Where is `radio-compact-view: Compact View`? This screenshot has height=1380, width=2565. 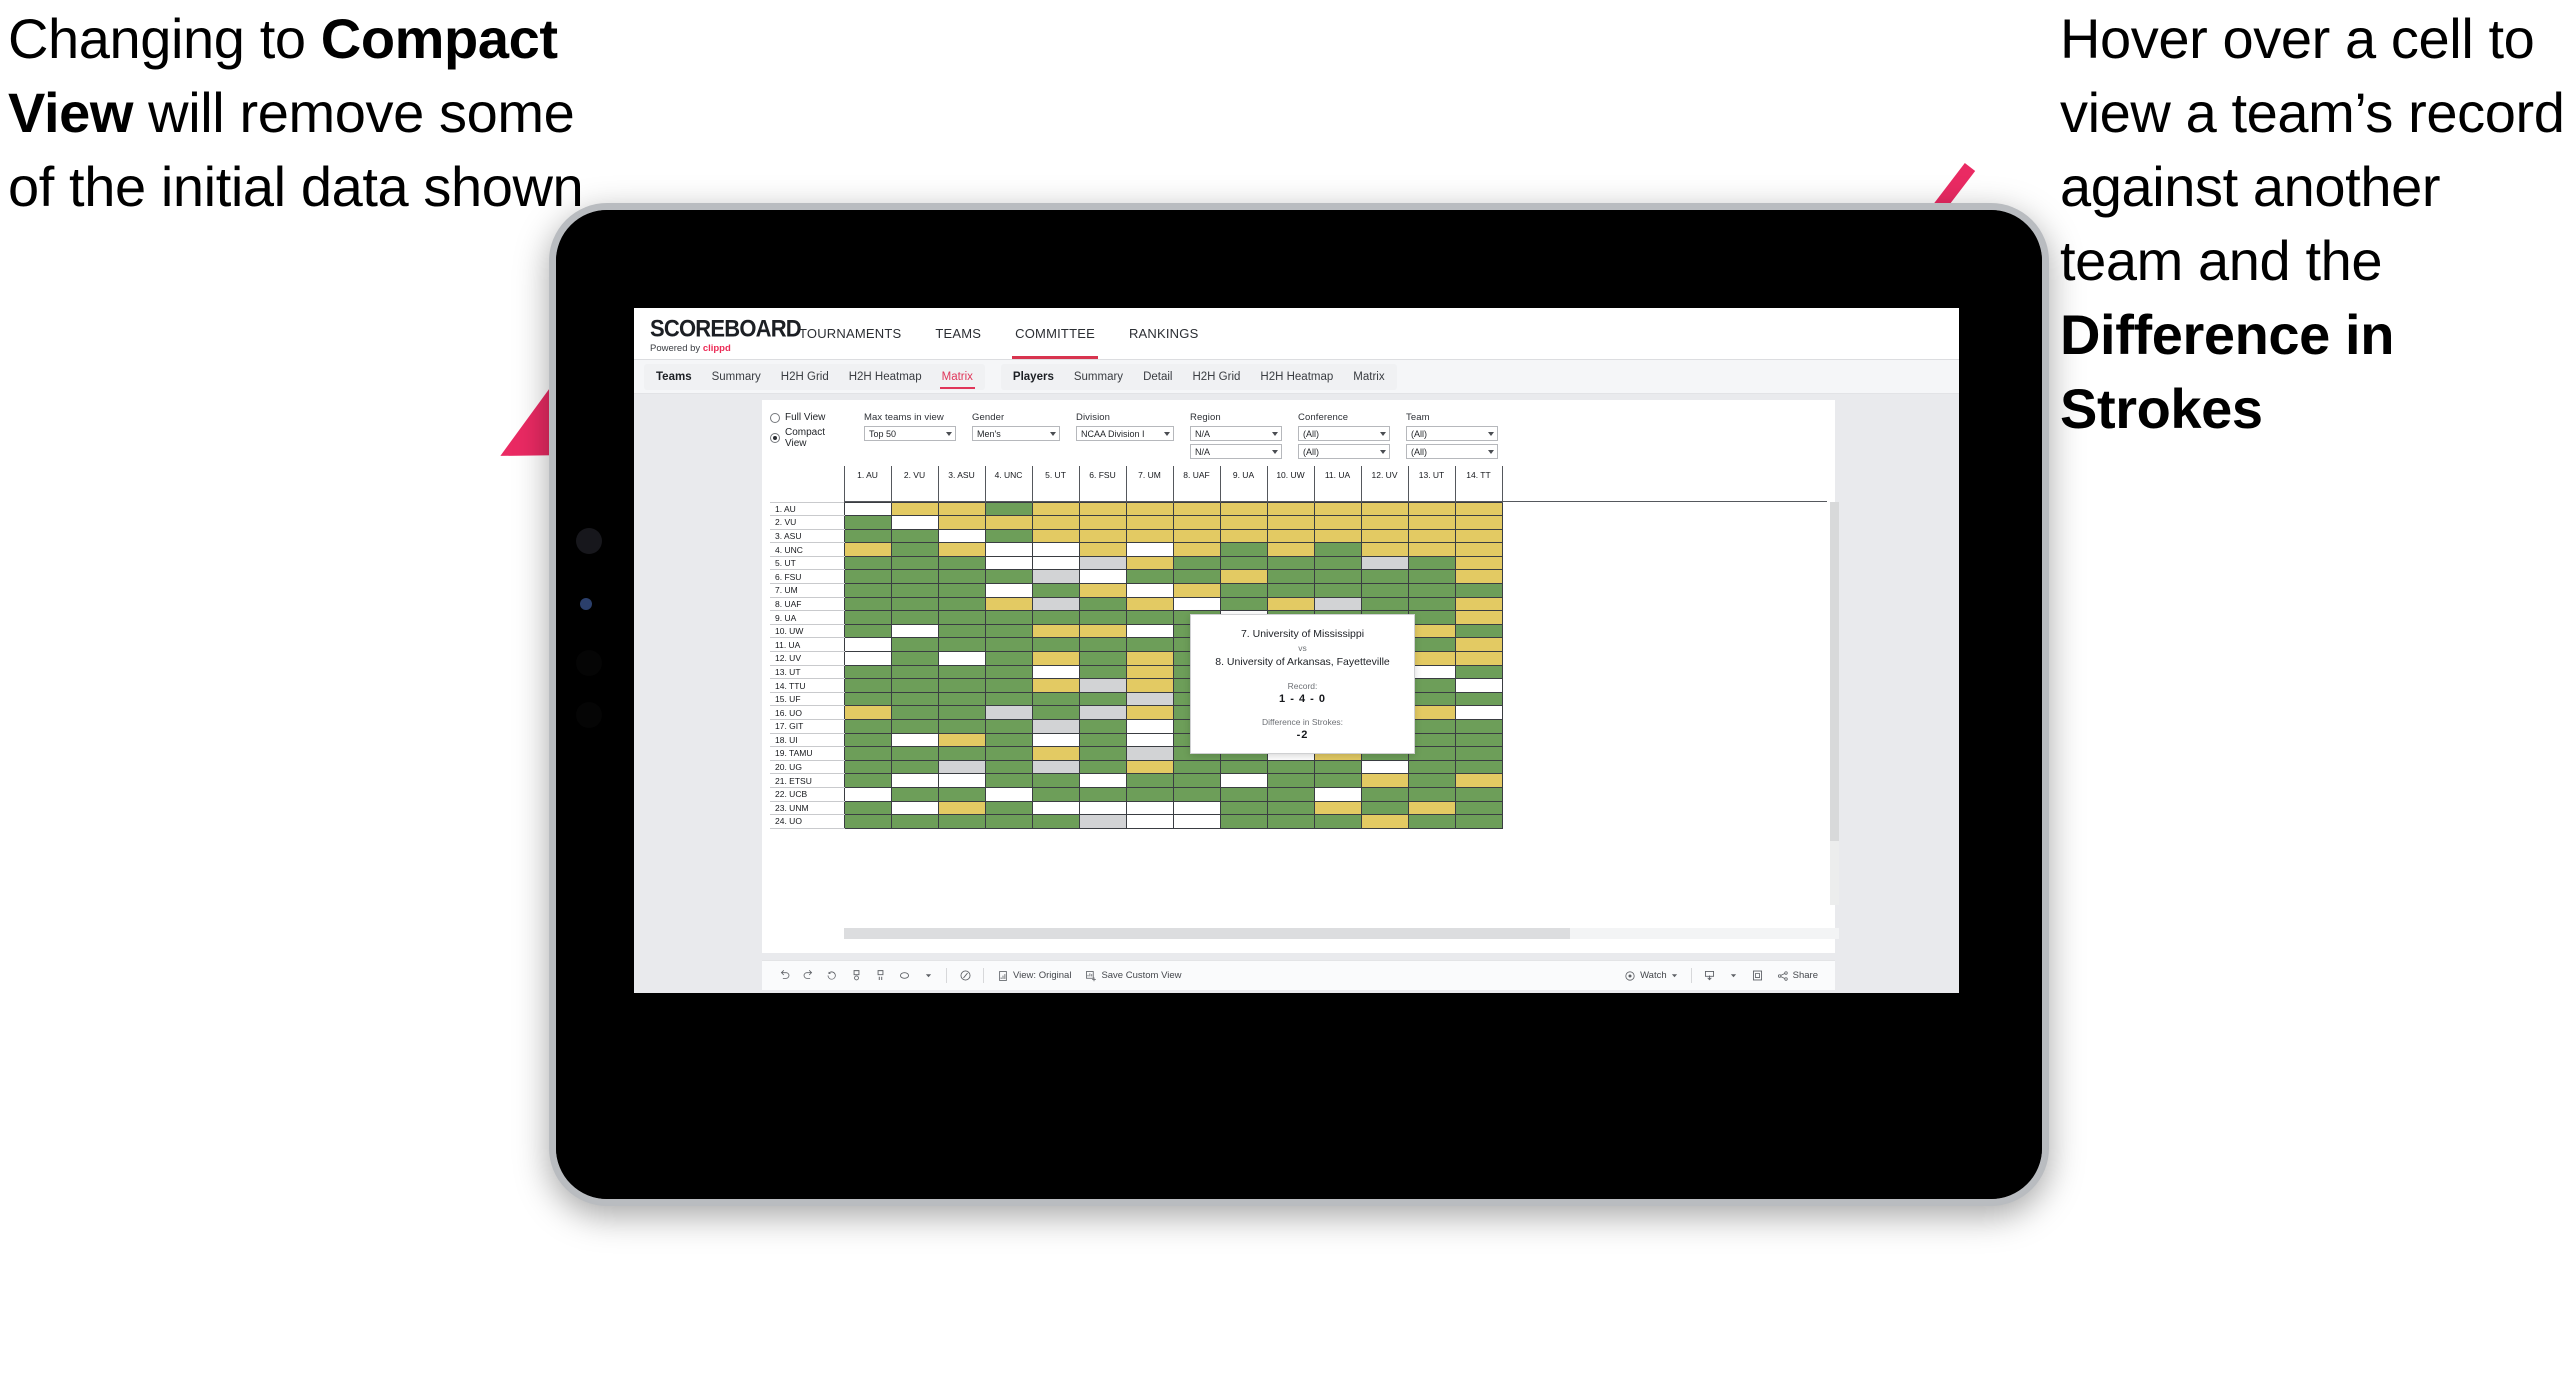
radio-compact-view: Compact View is located at coordinates (809, 438).